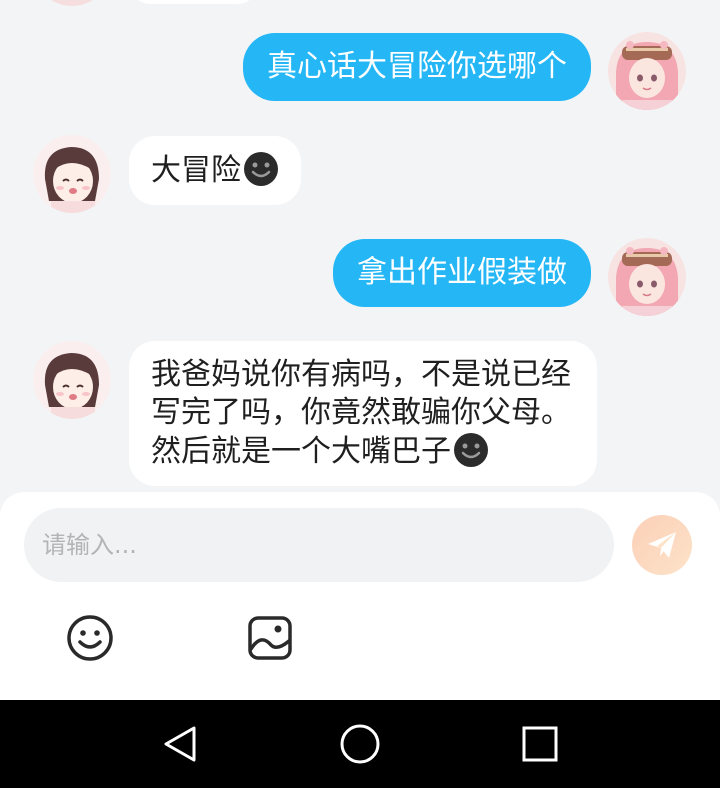  I want to click on image-icon, so click(270, 638).